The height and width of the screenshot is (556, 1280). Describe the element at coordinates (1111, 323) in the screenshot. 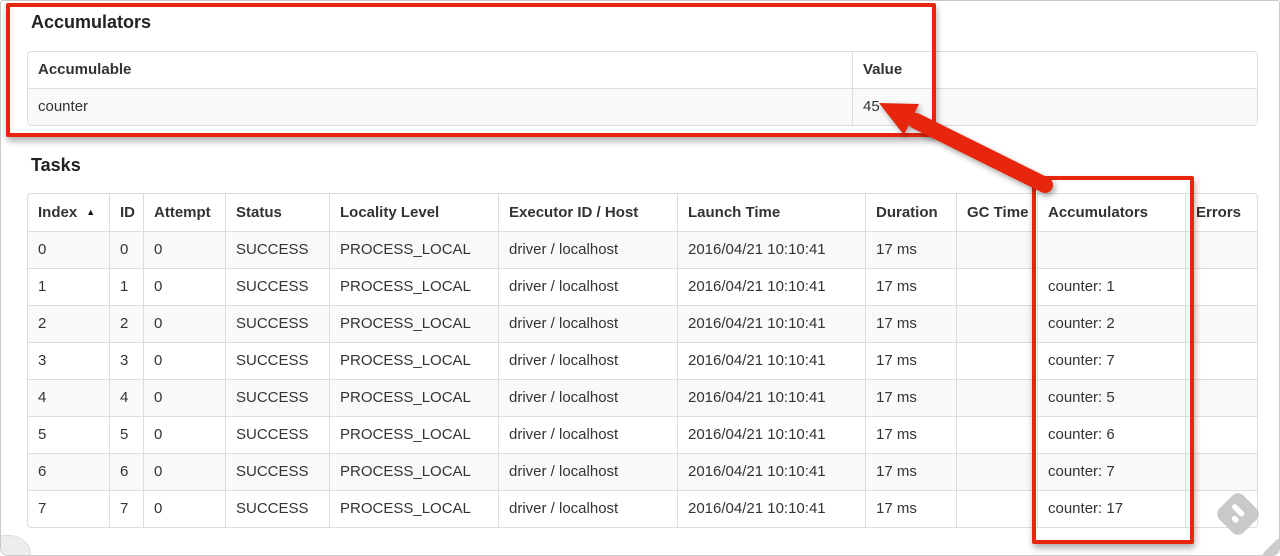

I see `task-accumulators-cell: counter: 2` at that location.